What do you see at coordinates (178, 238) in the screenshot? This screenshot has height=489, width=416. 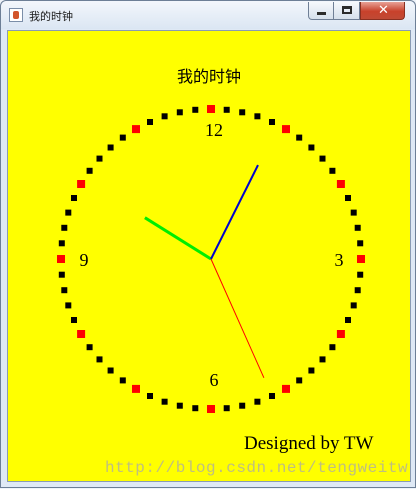 I see `hour-hand` at bounding box center [178, 238].